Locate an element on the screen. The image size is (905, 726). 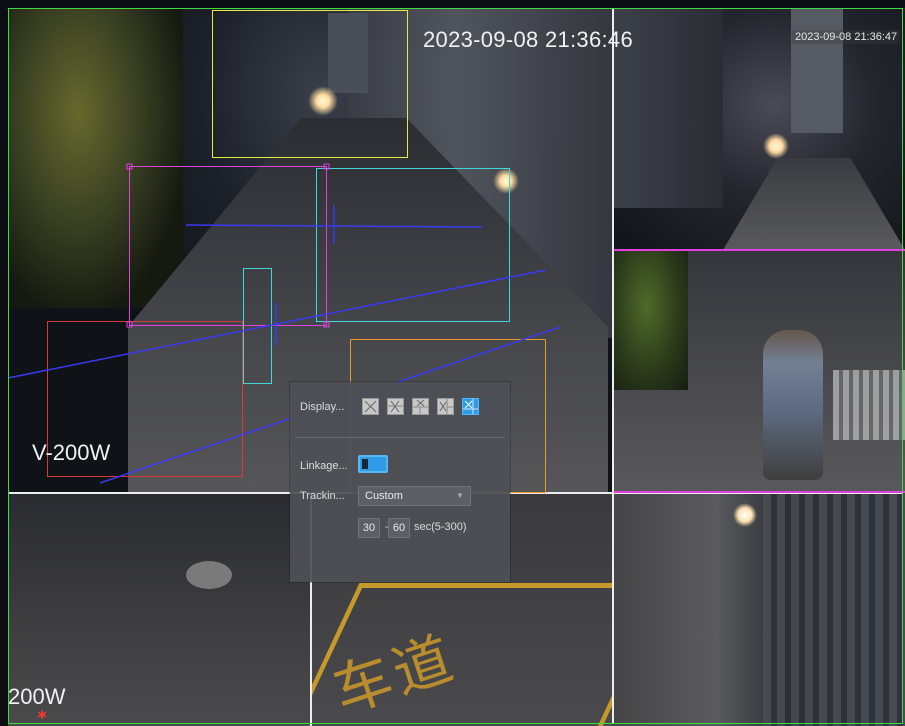
crosswalk is located at coordinates (869, 405).